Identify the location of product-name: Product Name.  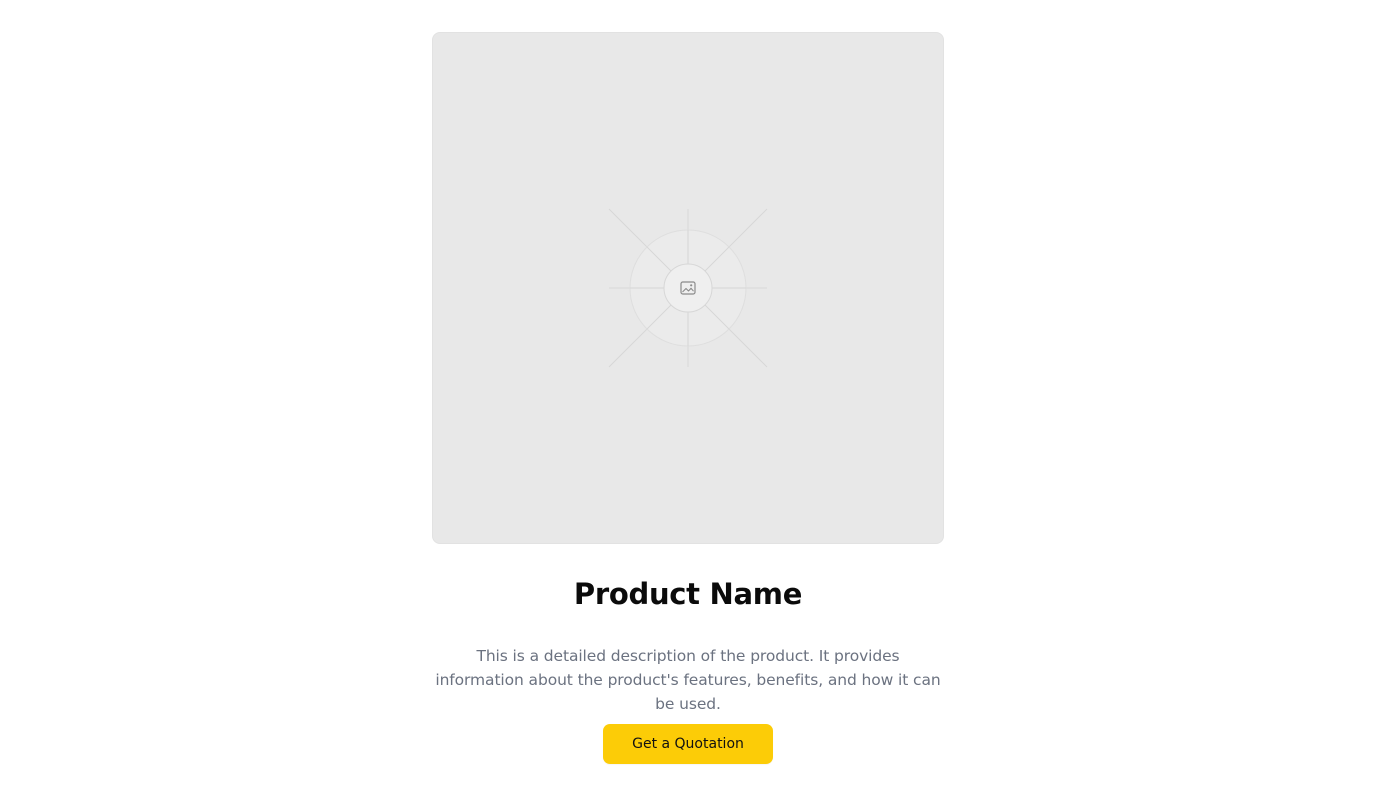
(688, 594).